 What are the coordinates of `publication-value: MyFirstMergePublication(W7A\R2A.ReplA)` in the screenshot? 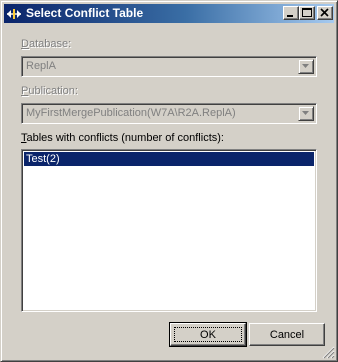 It's located at (131, 113).